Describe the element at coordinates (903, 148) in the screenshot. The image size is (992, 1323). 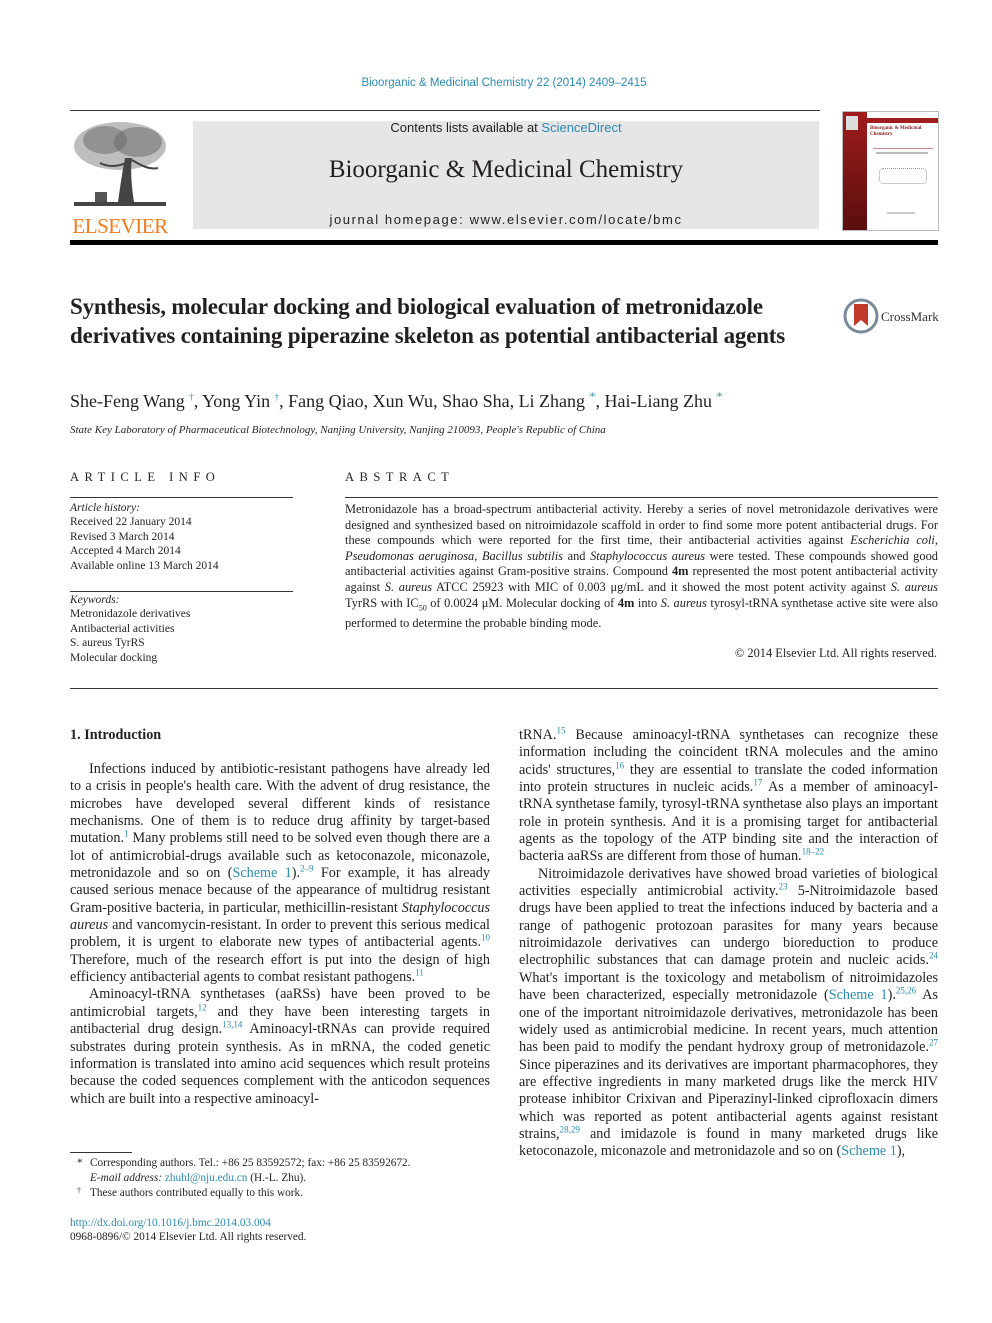
I see `cover-divider` at that location.